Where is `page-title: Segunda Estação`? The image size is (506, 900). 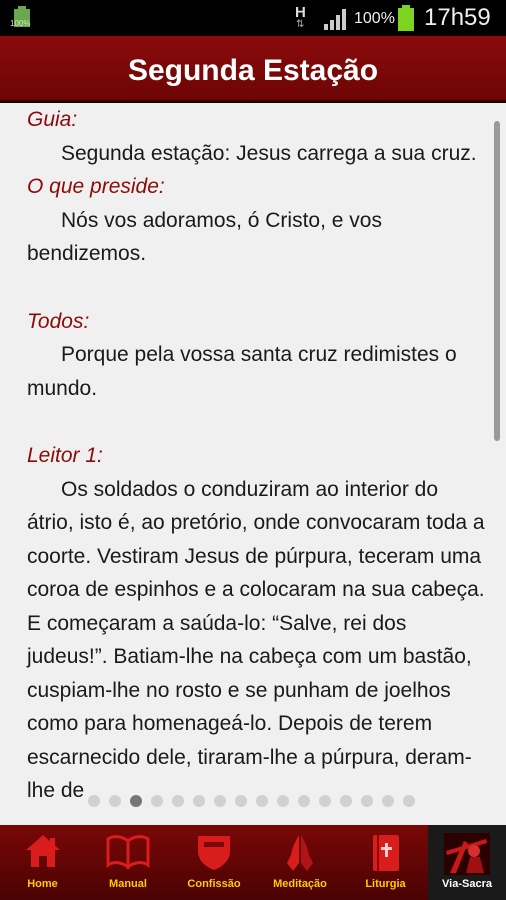
page-title: Segunda Estação is located at coordinates (253, 70).